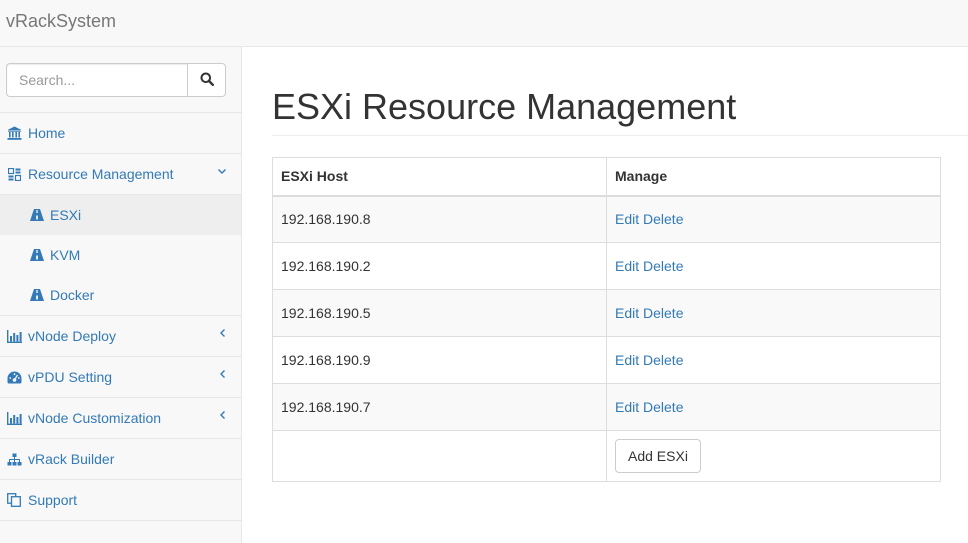 This screenshot has width=968, height=543. Describe the element at coordinates (504, 106) in the screenshot. I see `page-title: ESXi Resource Management` at that location.